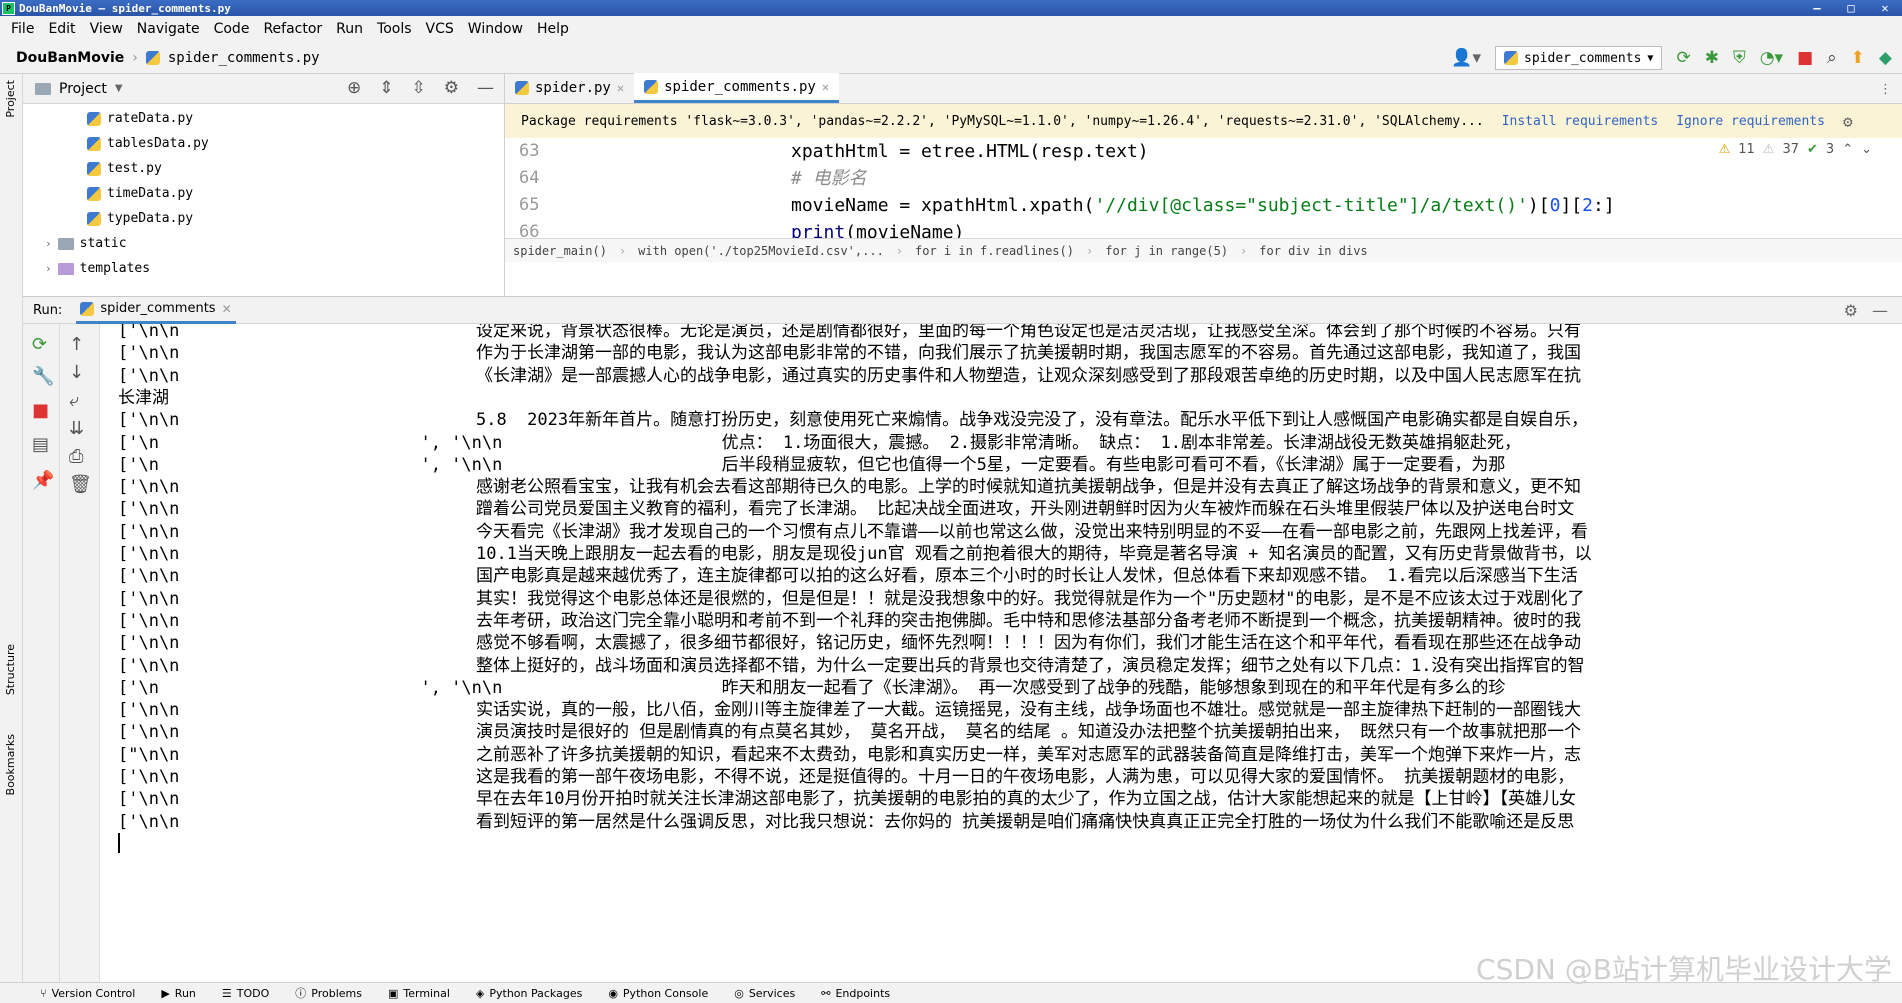  I want to click on tree-file-label: rateData.py, so click(150, 118).